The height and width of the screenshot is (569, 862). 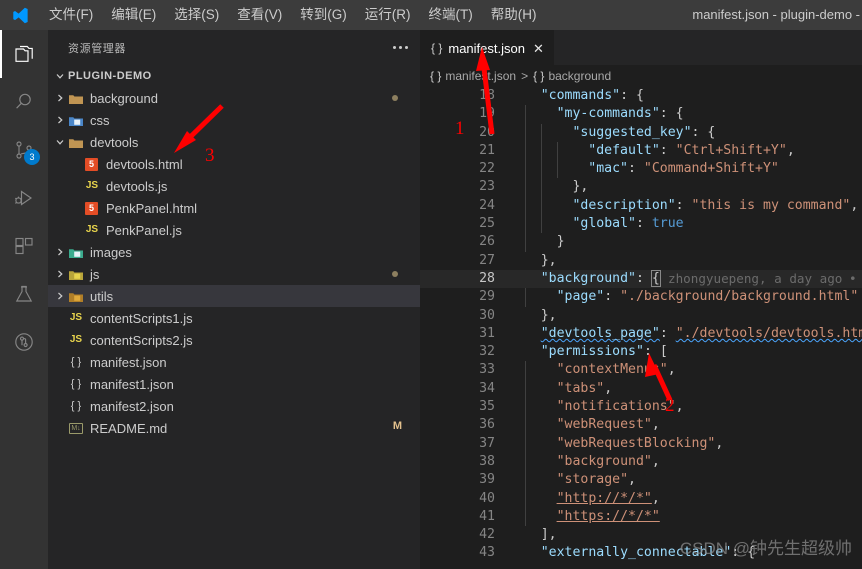 What do you see at coordinates (133, 15) in the screenshot?
I see `menu-edit: 编辑(E)` at bounding box center [133, 15].